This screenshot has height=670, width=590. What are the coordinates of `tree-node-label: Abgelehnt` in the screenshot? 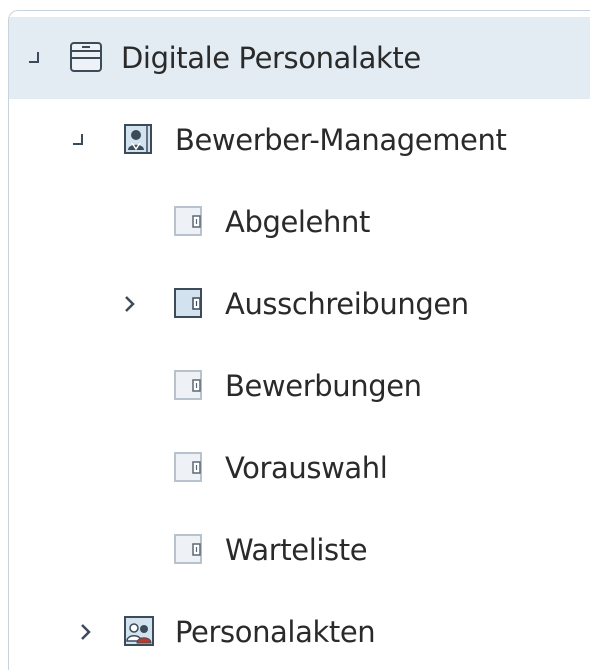 It's located at (297, 222).